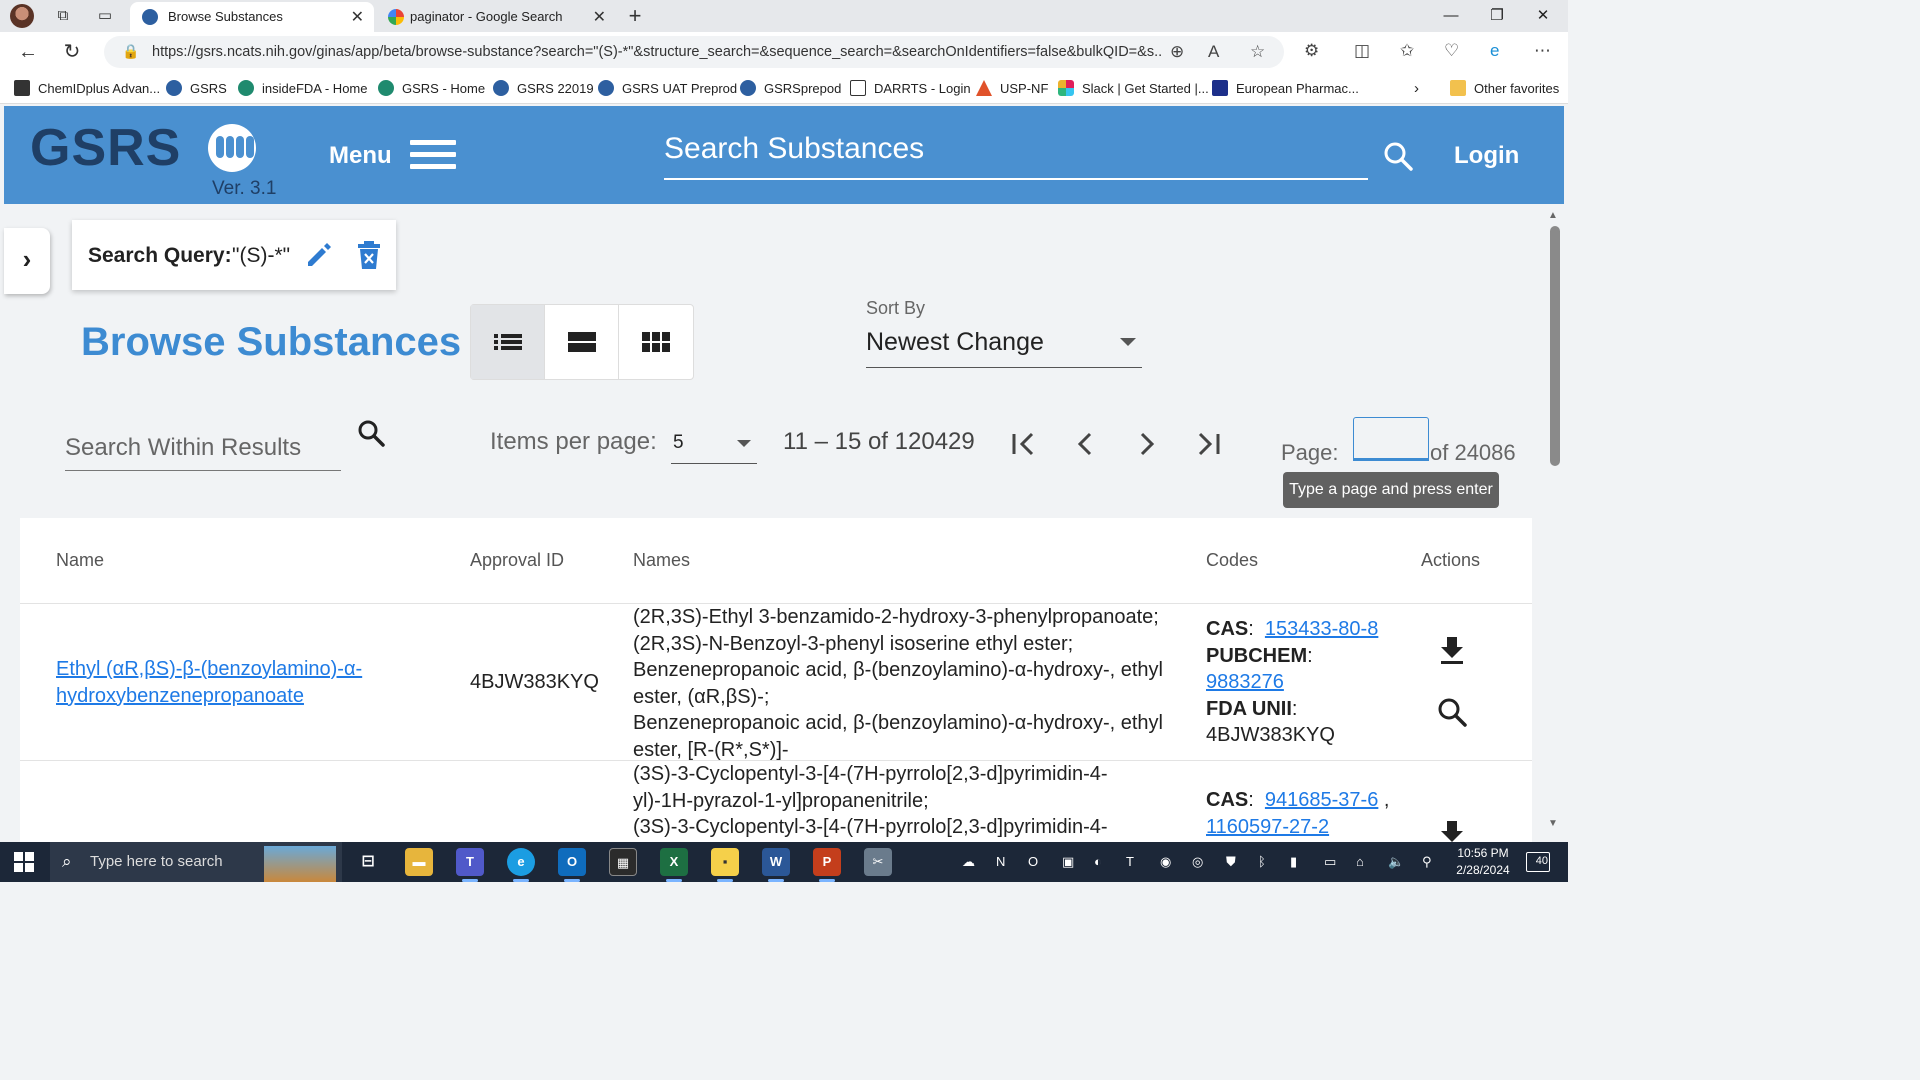 Image resolution: width=1920 pixels, height=1080 pixels. What do you see at coordinates (1232, 560) in the screenshot?
I see `column-header-codes: Codes` at bounding box center [1232, 560].